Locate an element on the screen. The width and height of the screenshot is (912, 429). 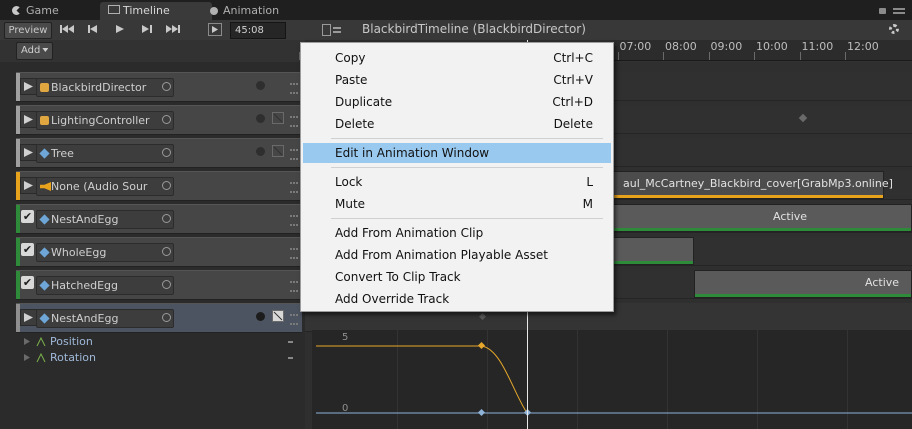
gameobject-icon is located at coordinates (44, 153).